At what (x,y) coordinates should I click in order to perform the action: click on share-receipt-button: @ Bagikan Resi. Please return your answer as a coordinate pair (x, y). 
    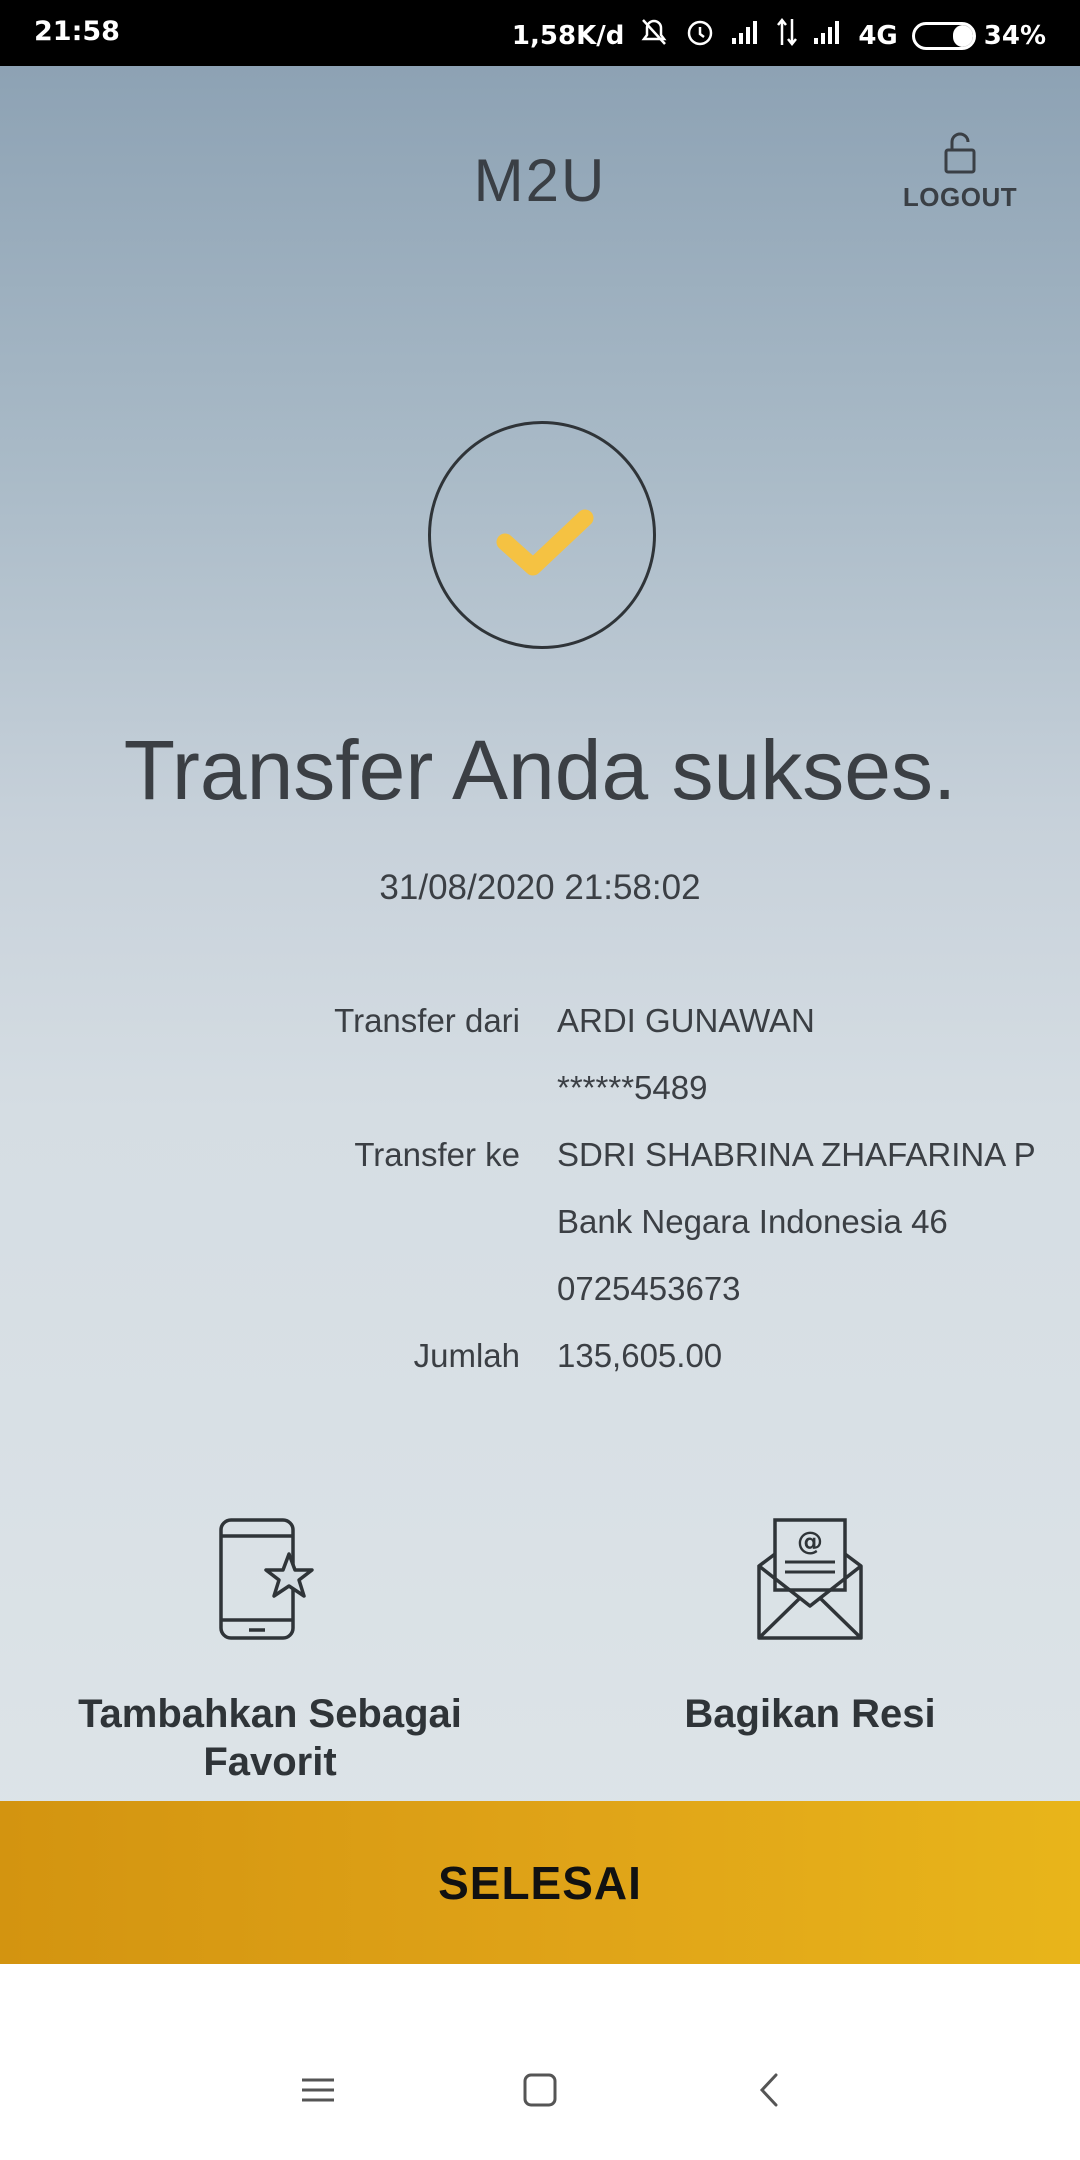
    Looking at the image, I should click on (810, 1627).